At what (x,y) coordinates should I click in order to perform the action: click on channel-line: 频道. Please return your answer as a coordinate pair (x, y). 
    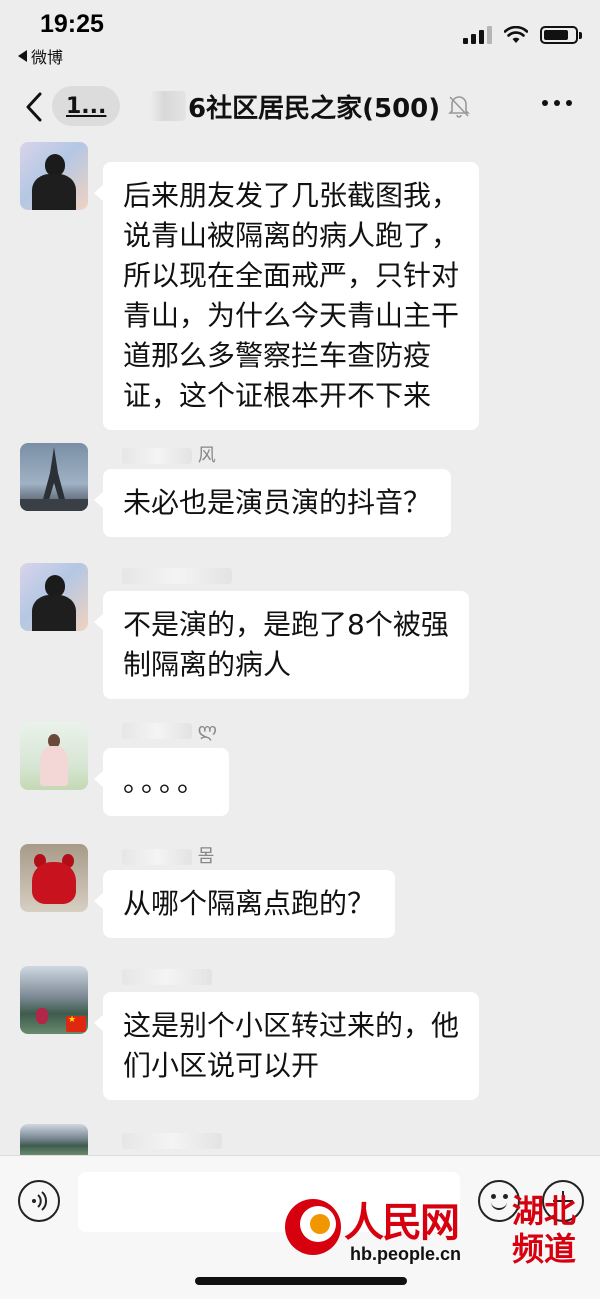
    Looking at the image, I should click on (544, 1249).